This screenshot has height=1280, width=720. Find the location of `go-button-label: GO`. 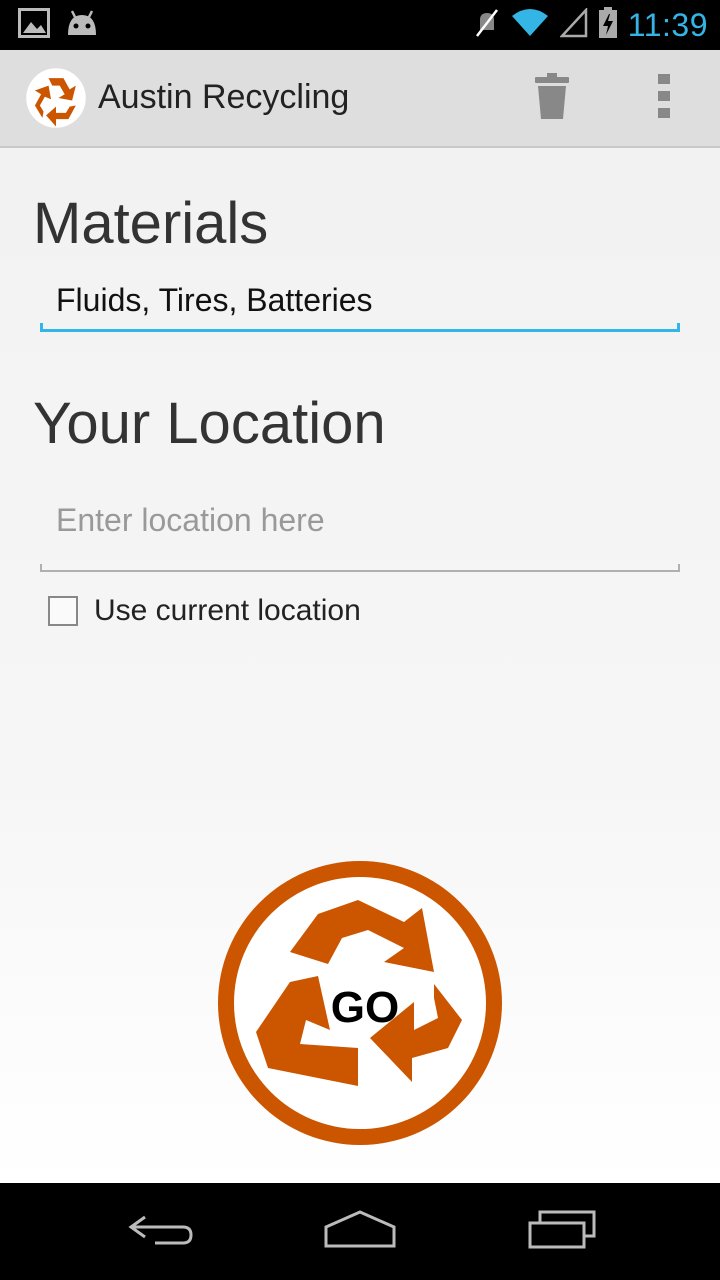

go-button-label: GO is located at coordinates (365, 1007).